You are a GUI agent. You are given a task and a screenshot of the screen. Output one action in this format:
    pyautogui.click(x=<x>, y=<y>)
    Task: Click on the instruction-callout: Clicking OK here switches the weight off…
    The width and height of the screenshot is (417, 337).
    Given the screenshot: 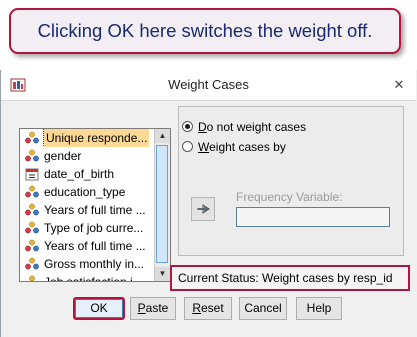 What is the action you would take?
    pyautogui.click(x=205, y=31)
    